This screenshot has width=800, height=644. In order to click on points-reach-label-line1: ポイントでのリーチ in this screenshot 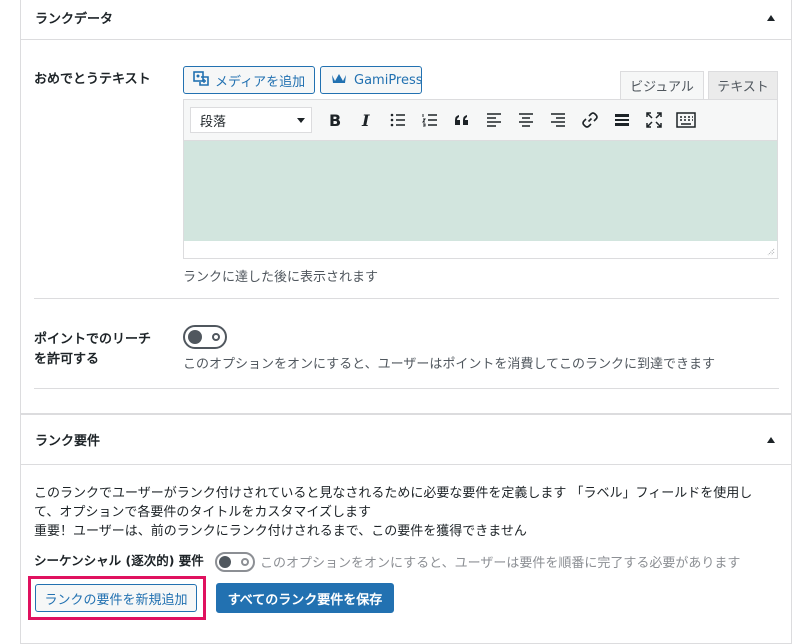, I will do `click(93, 339)`.